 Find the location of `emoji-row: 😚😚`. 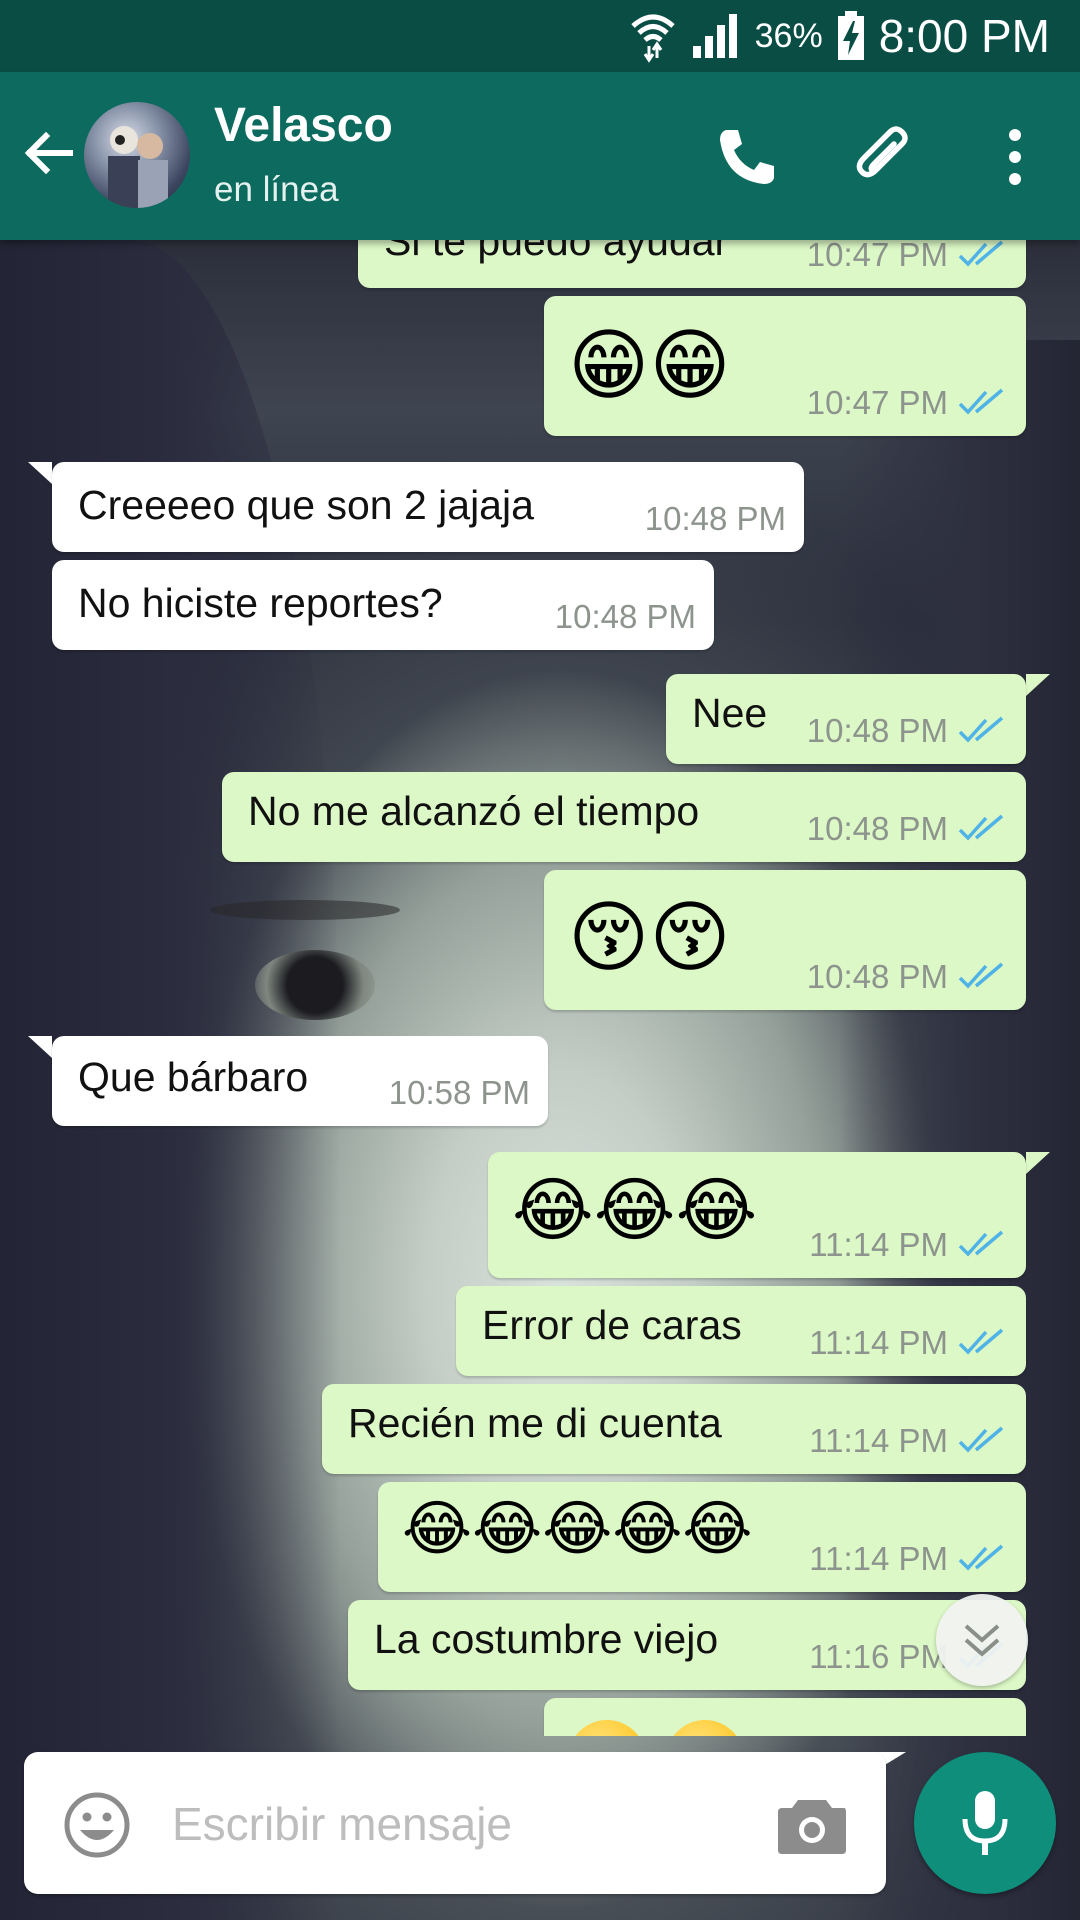

emoji-row: 😚😚 is located at coordinates (649, 937).